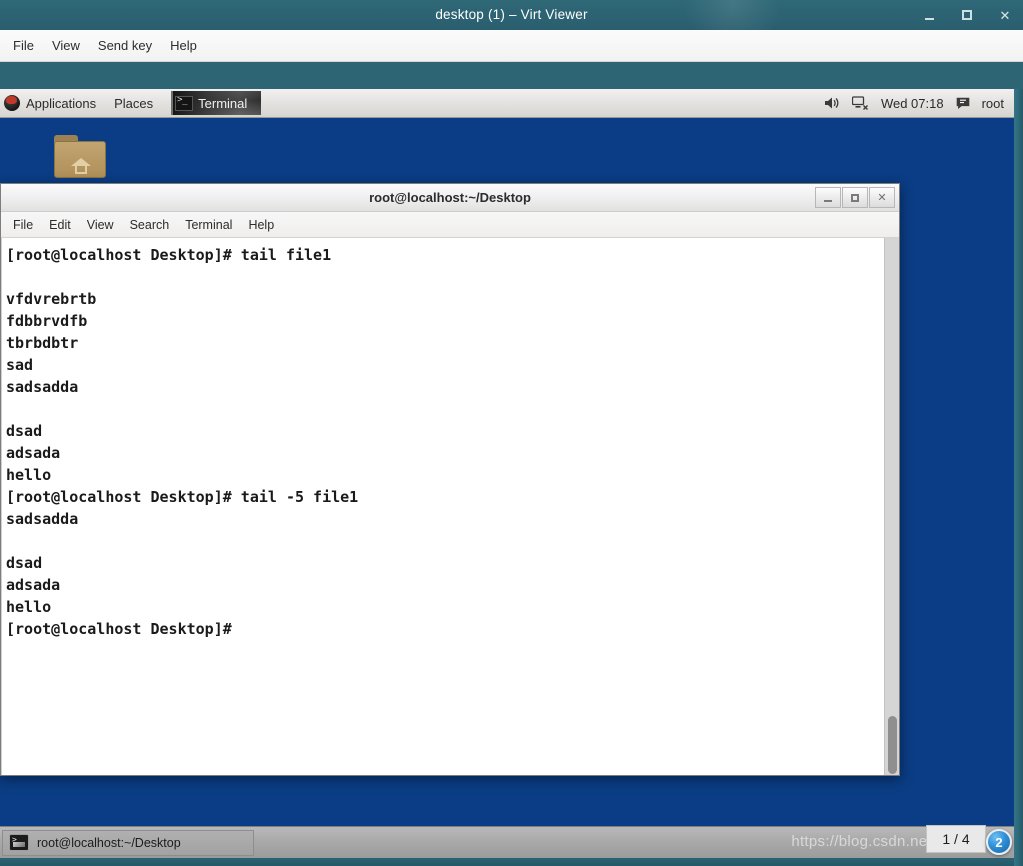 Image resolution: width=1023 pixels, height=866 pixels. I want to click on terminal-window-controls: ✕, so click(855, 197).